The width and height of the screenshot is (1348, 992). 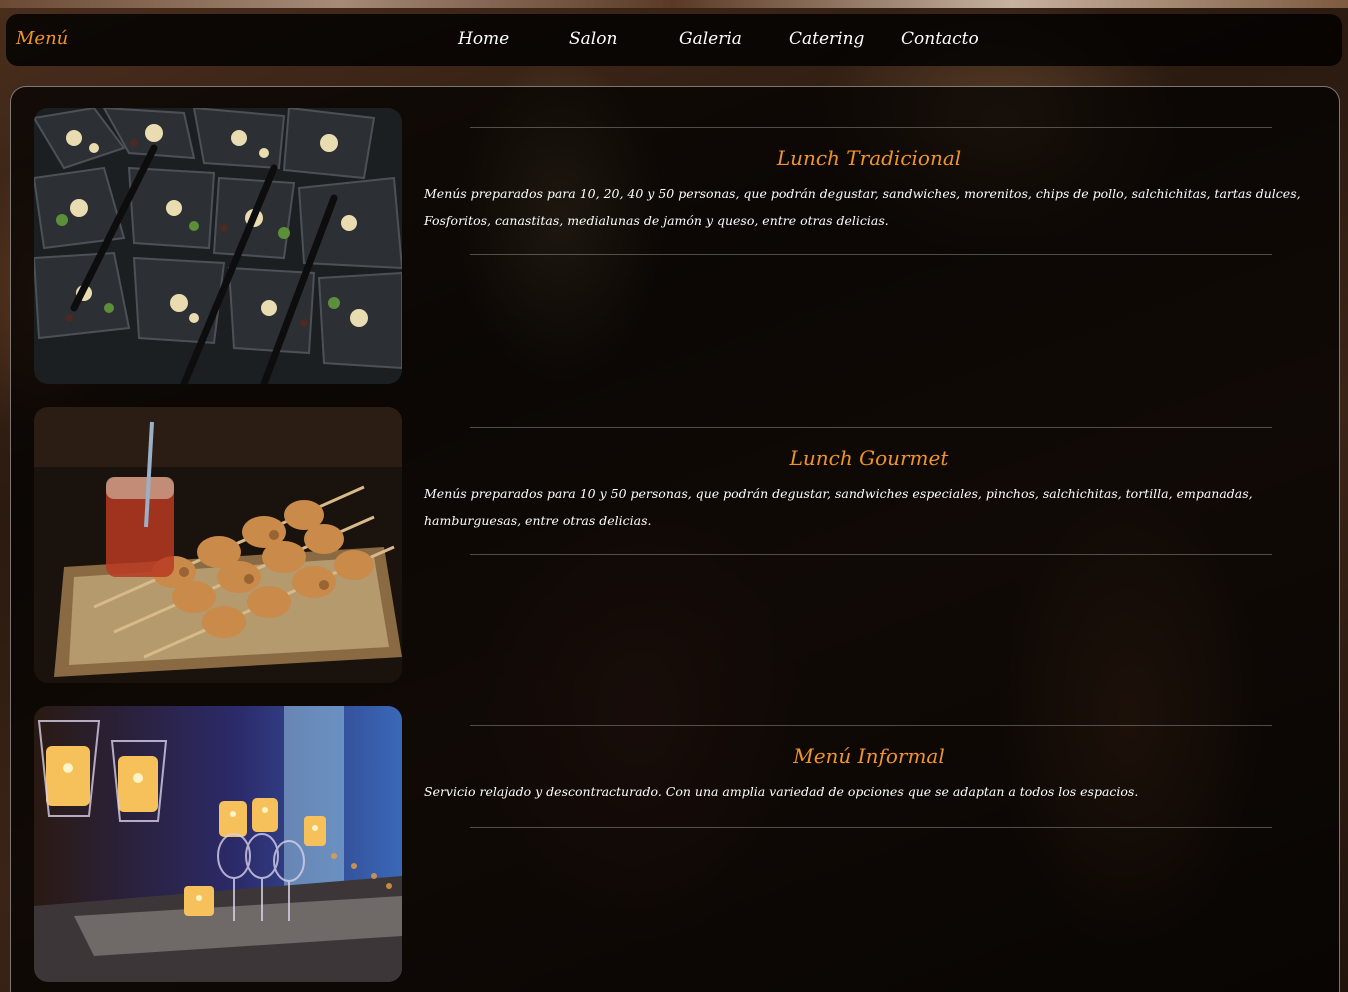 I want to click on header-photo-strip, so click(x=674, y=4).